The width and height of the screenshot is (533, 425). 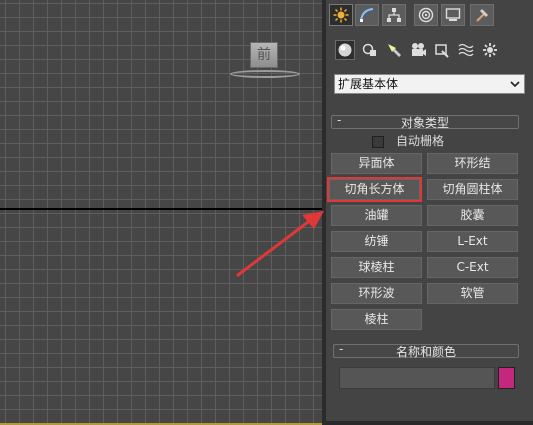 I want to click on hierarchy-icon, so click(x=394, y=15).